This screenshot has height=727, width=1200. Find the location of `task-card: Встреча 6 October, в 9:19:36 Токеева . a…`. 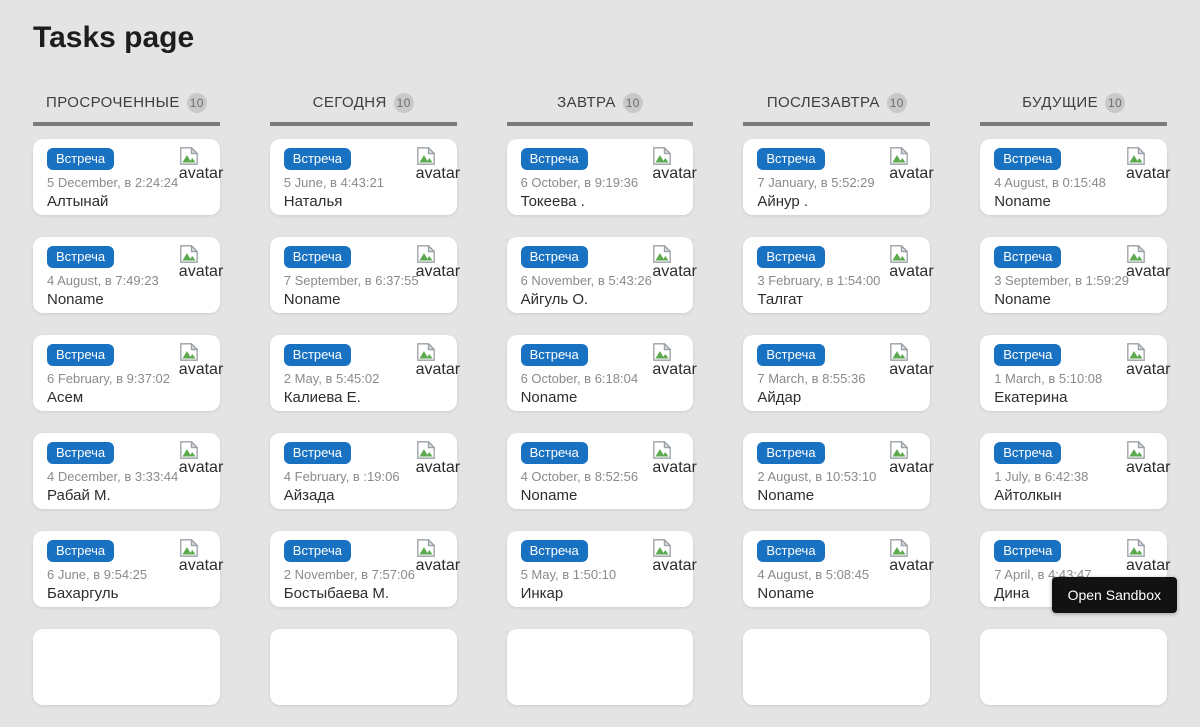

task-card: Встреча 6 October, в 9:19:36 Токеева . a… is located at coordinates (600, 177).